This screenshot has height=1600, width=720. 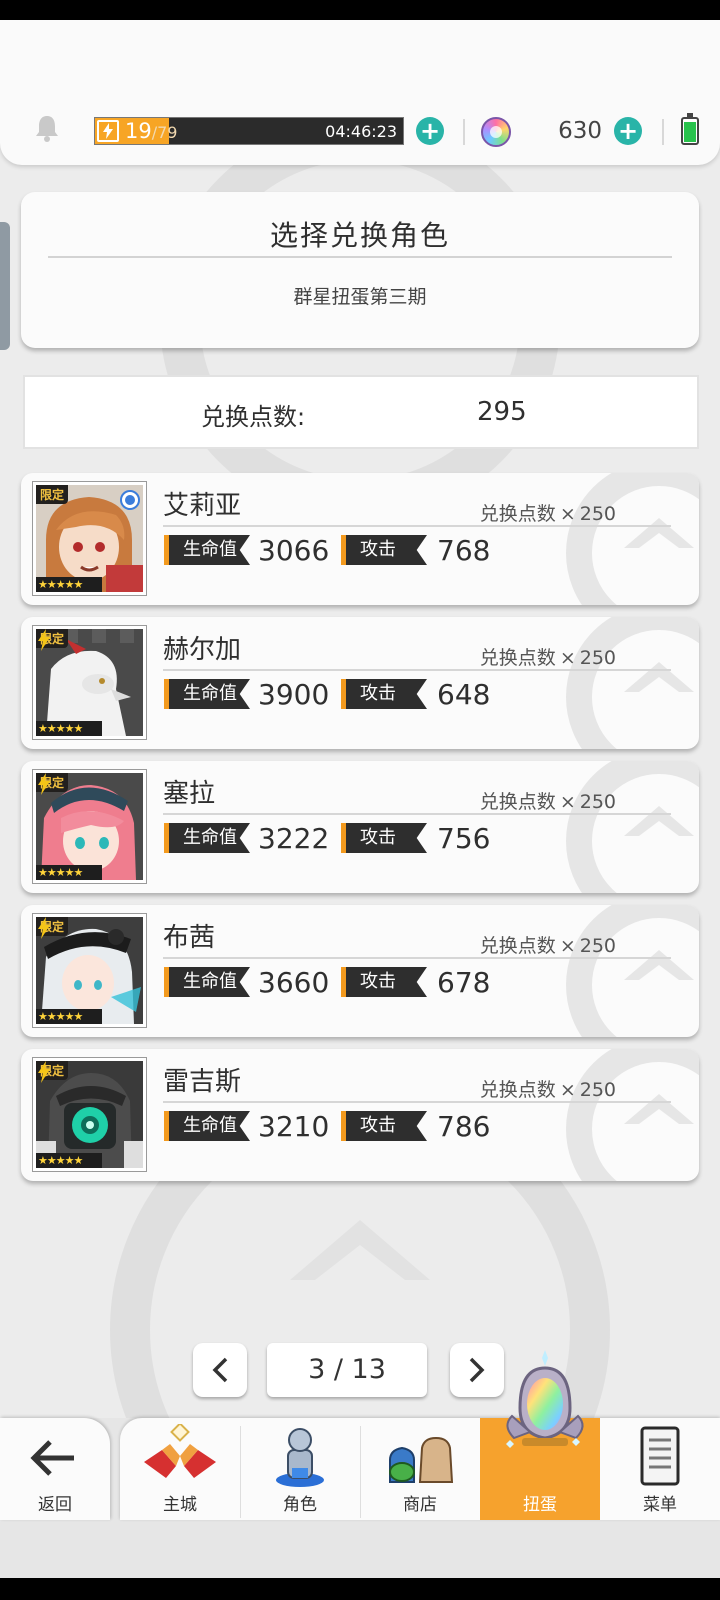 What do you see at coordinates (464, 838) in the screenshot?
I see `attack-value: 756` at bounding box center [464, 838].